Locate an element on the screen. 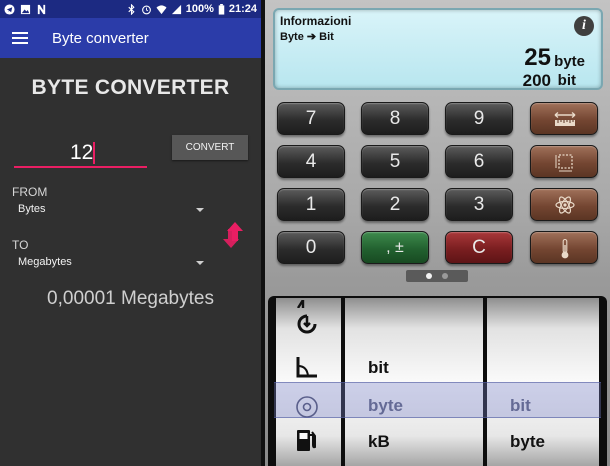  status-bar: 100% 21:24 is located at coordinates (130, 9).